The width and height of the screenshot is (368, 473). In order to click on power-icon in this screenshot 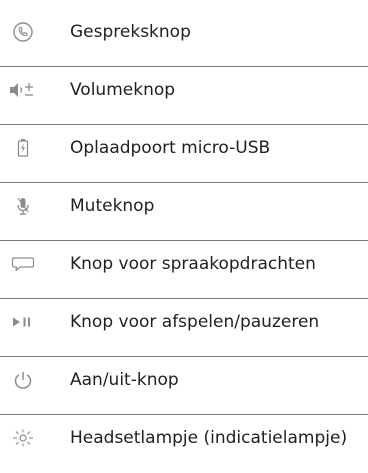, I will do `click(23, 380)`.